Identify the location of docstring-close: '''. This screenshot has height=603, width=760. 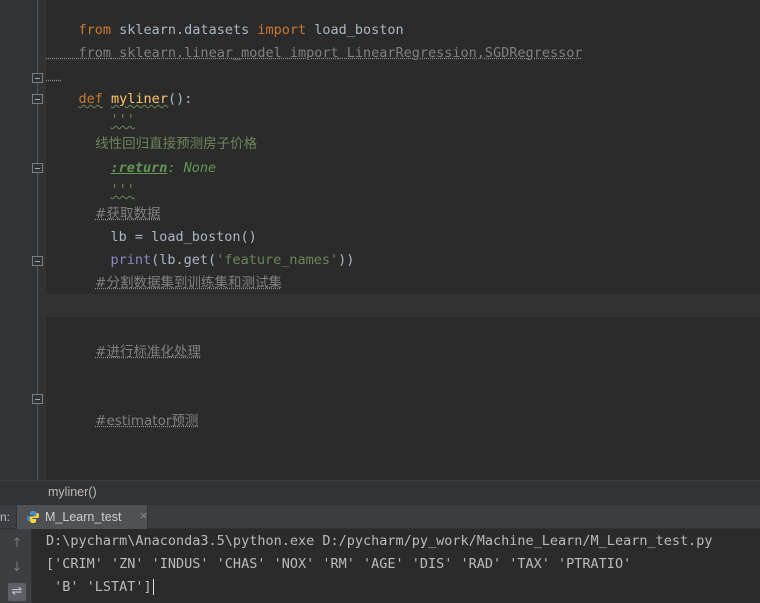
(106, 177).